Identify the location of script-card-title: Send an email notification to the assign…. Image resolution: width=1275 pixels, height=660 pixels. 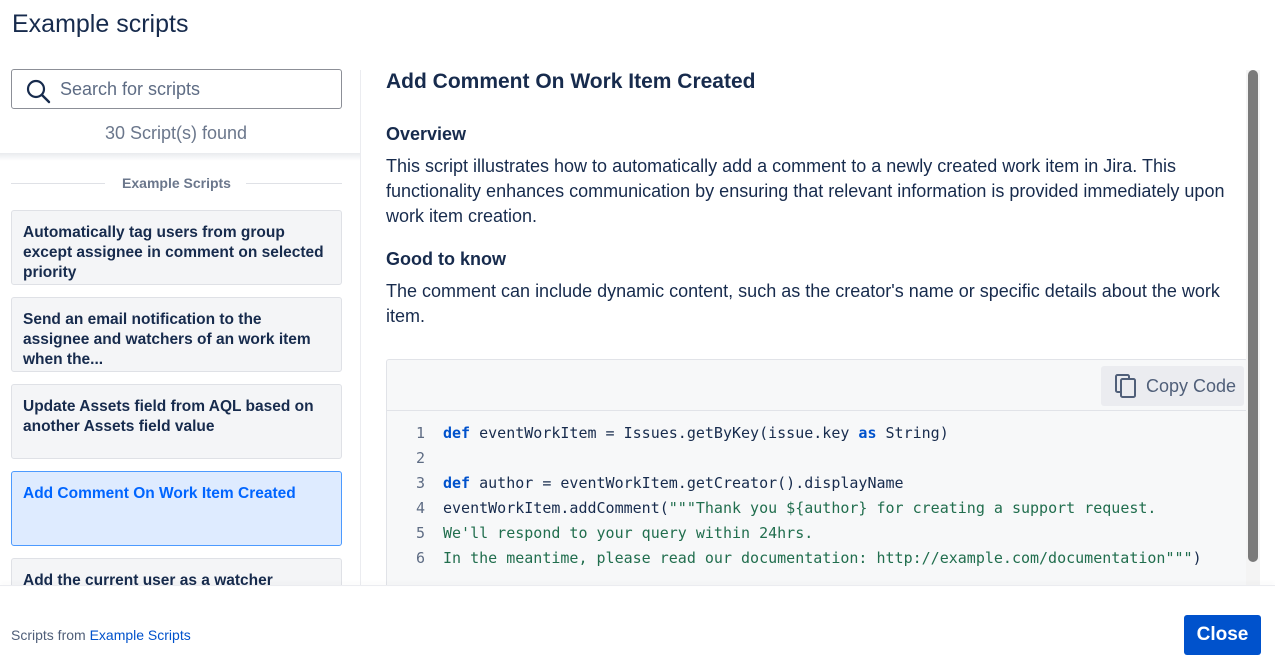
(167, 339).